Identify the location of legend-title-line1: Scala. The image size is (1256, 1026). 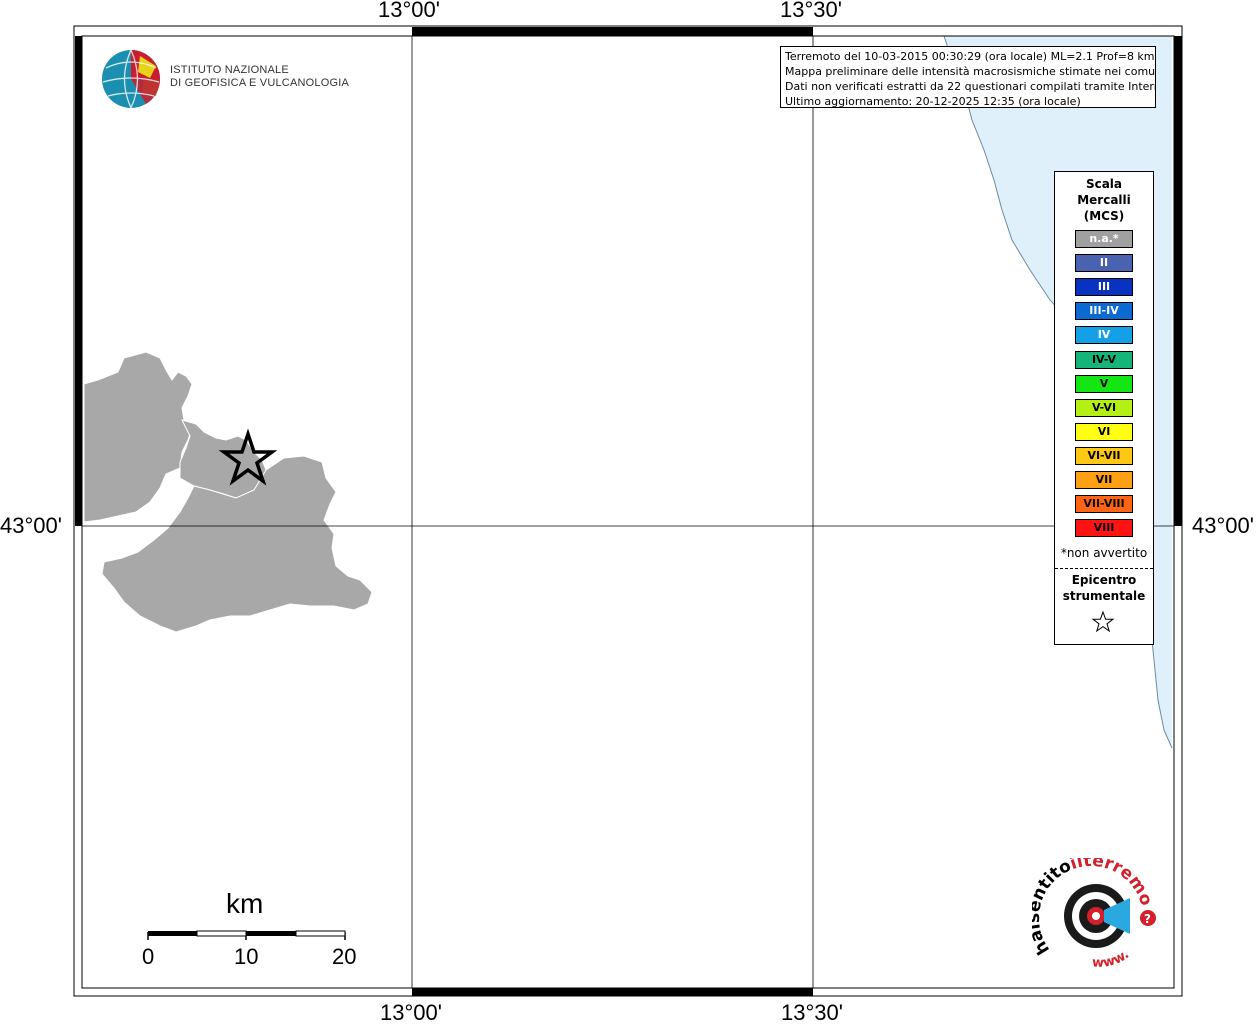
(1104, 184).